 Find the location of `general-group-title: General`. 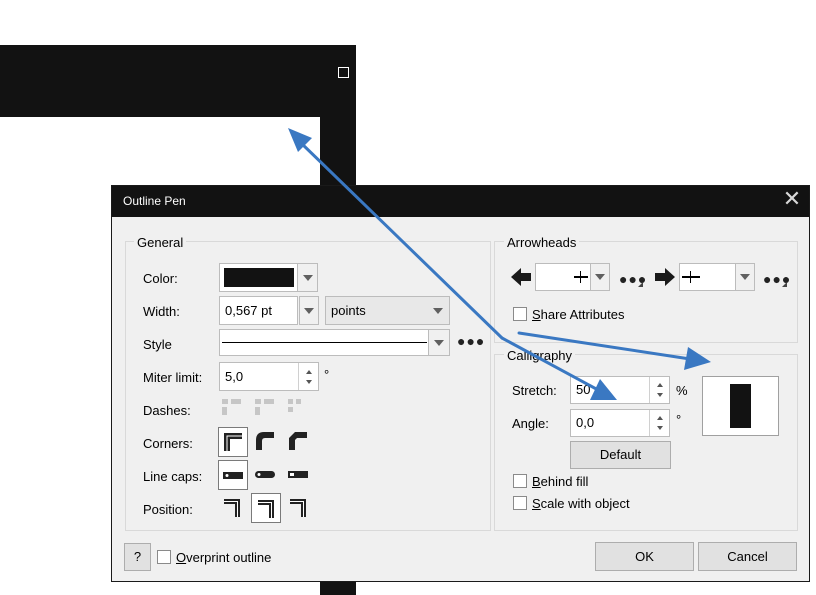

general-group-title: General is located at coordinates (160, 242).